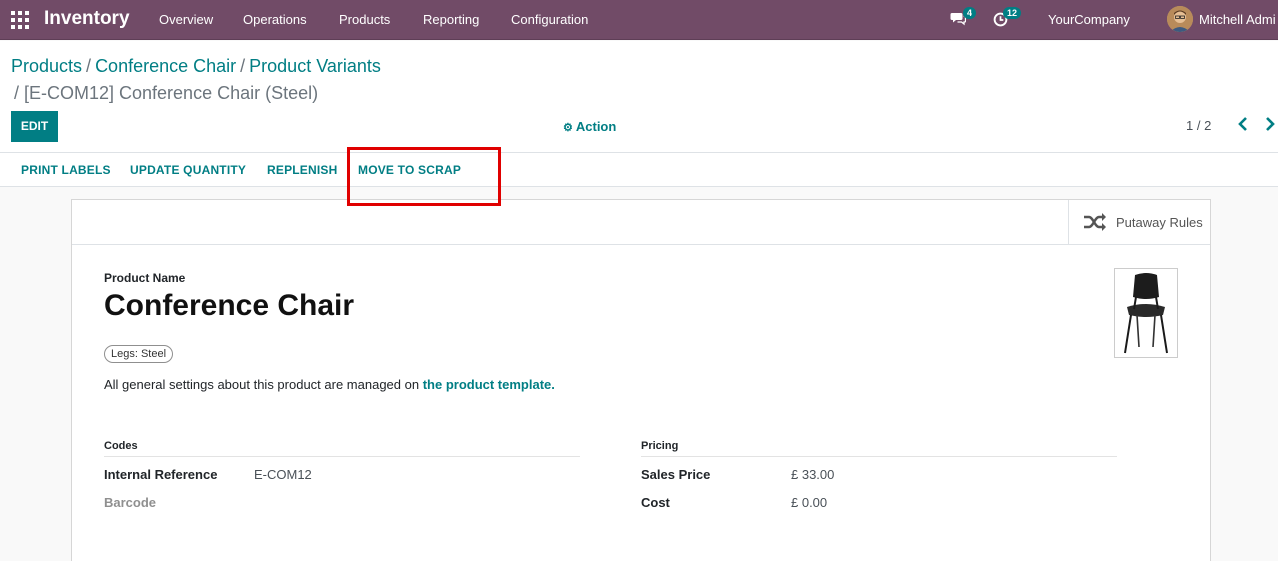 Image resolution: width=1278 pixels, height=561 pixels. What do you see at coordinates (364, 19) in the screenshot?
I see `menu-products: Products` at bounding box center [364, 19].